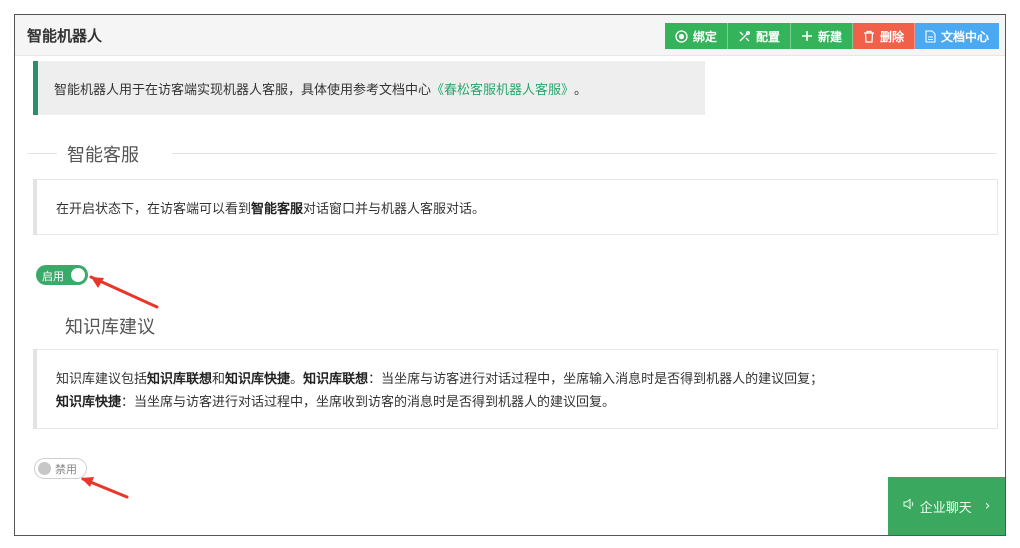  I want to click on enterprise-chat-widget: 企业聊天 ›, so click(946, 506).